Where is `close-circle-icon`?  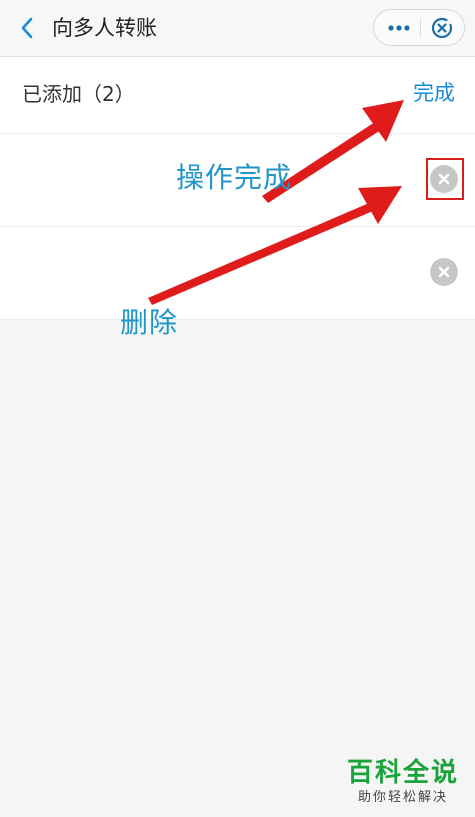
close-circle-icon is located at coordinates (442, 27).